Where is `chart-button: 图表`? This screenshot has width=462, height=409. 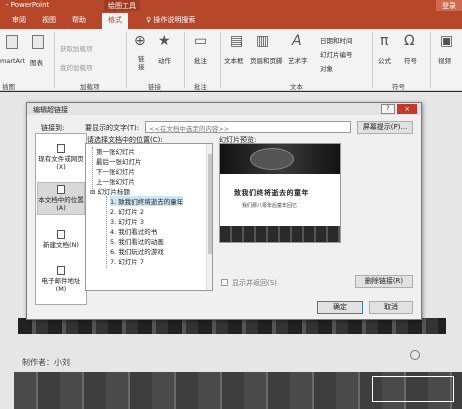
chart-button: 图表 is located at coordinates (36, 62).